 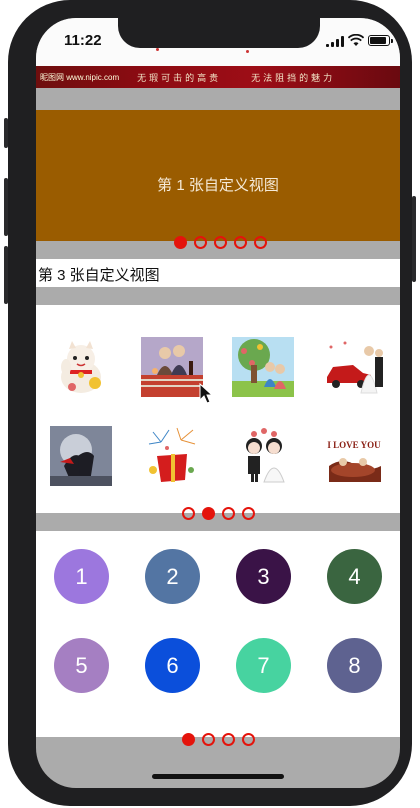 What do you see at coordinates (218, 739) in the screenshot?
I see `number-button-page-control` at bounding box center [218, 739].